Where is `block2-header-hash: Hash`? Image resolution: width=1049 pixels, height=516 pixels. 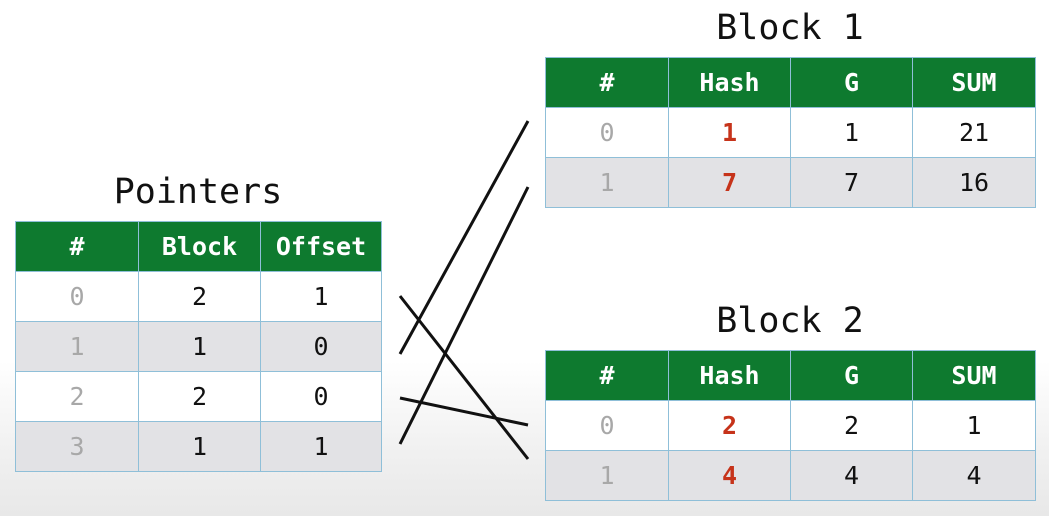 block2-header-hash: Hash is located at coordinates (729, 375).